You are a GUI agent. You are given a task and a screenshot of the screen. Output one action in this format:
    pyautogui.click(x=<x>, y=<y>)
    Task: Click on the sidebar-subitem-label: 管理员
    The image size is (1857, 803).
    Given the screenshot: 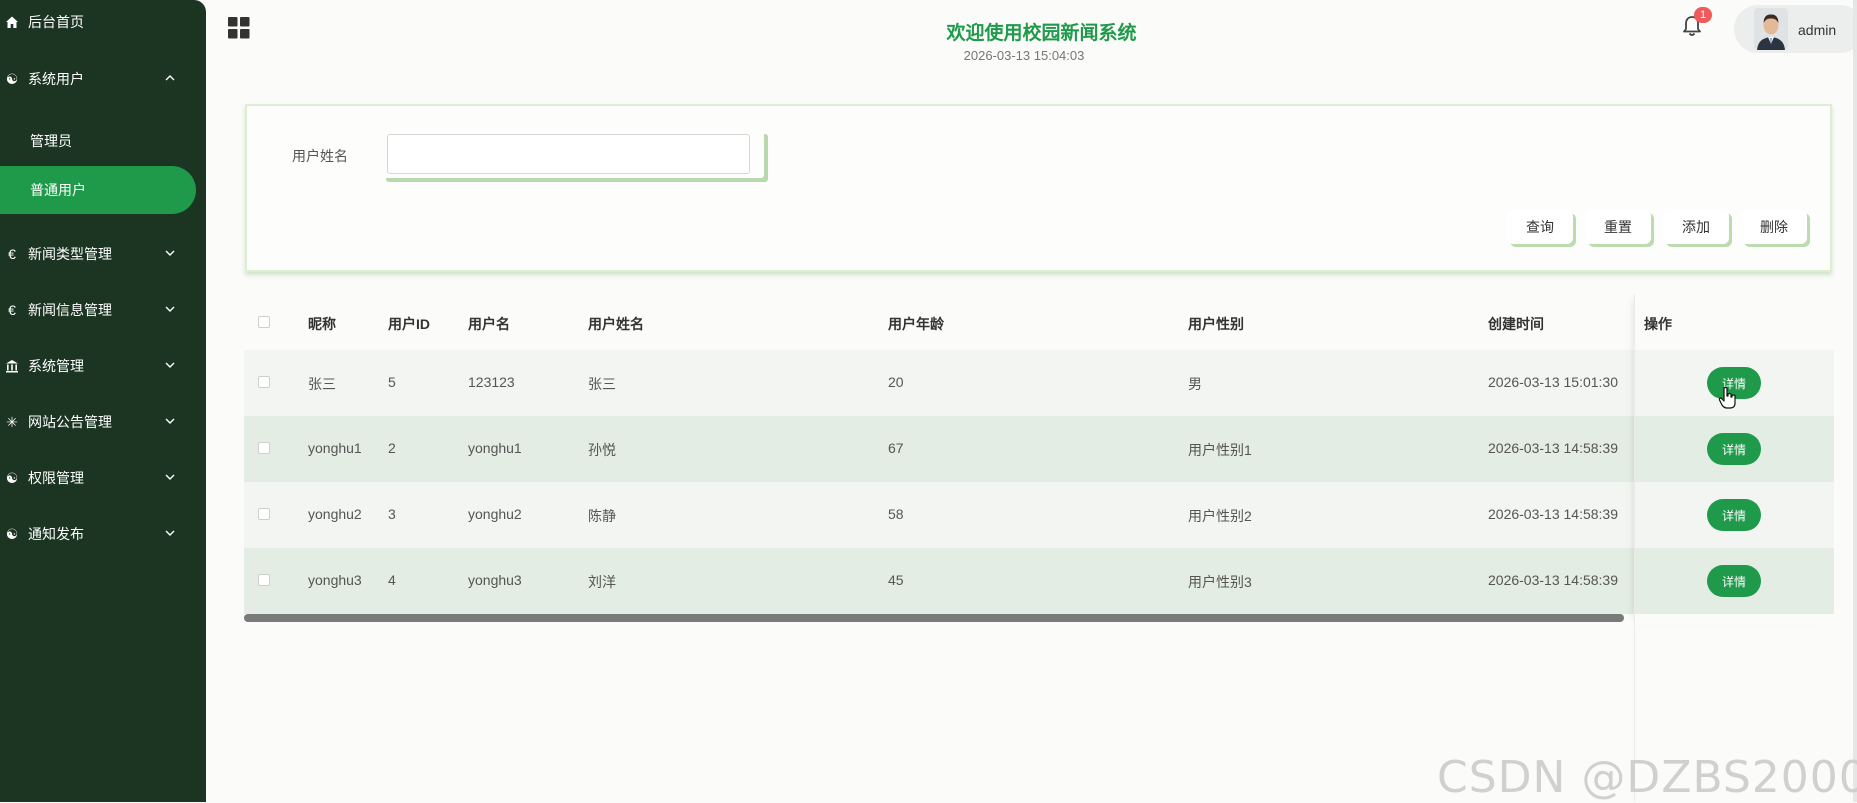 What is the action you would take?
    pyautogui.click(x=51, y=141)
    